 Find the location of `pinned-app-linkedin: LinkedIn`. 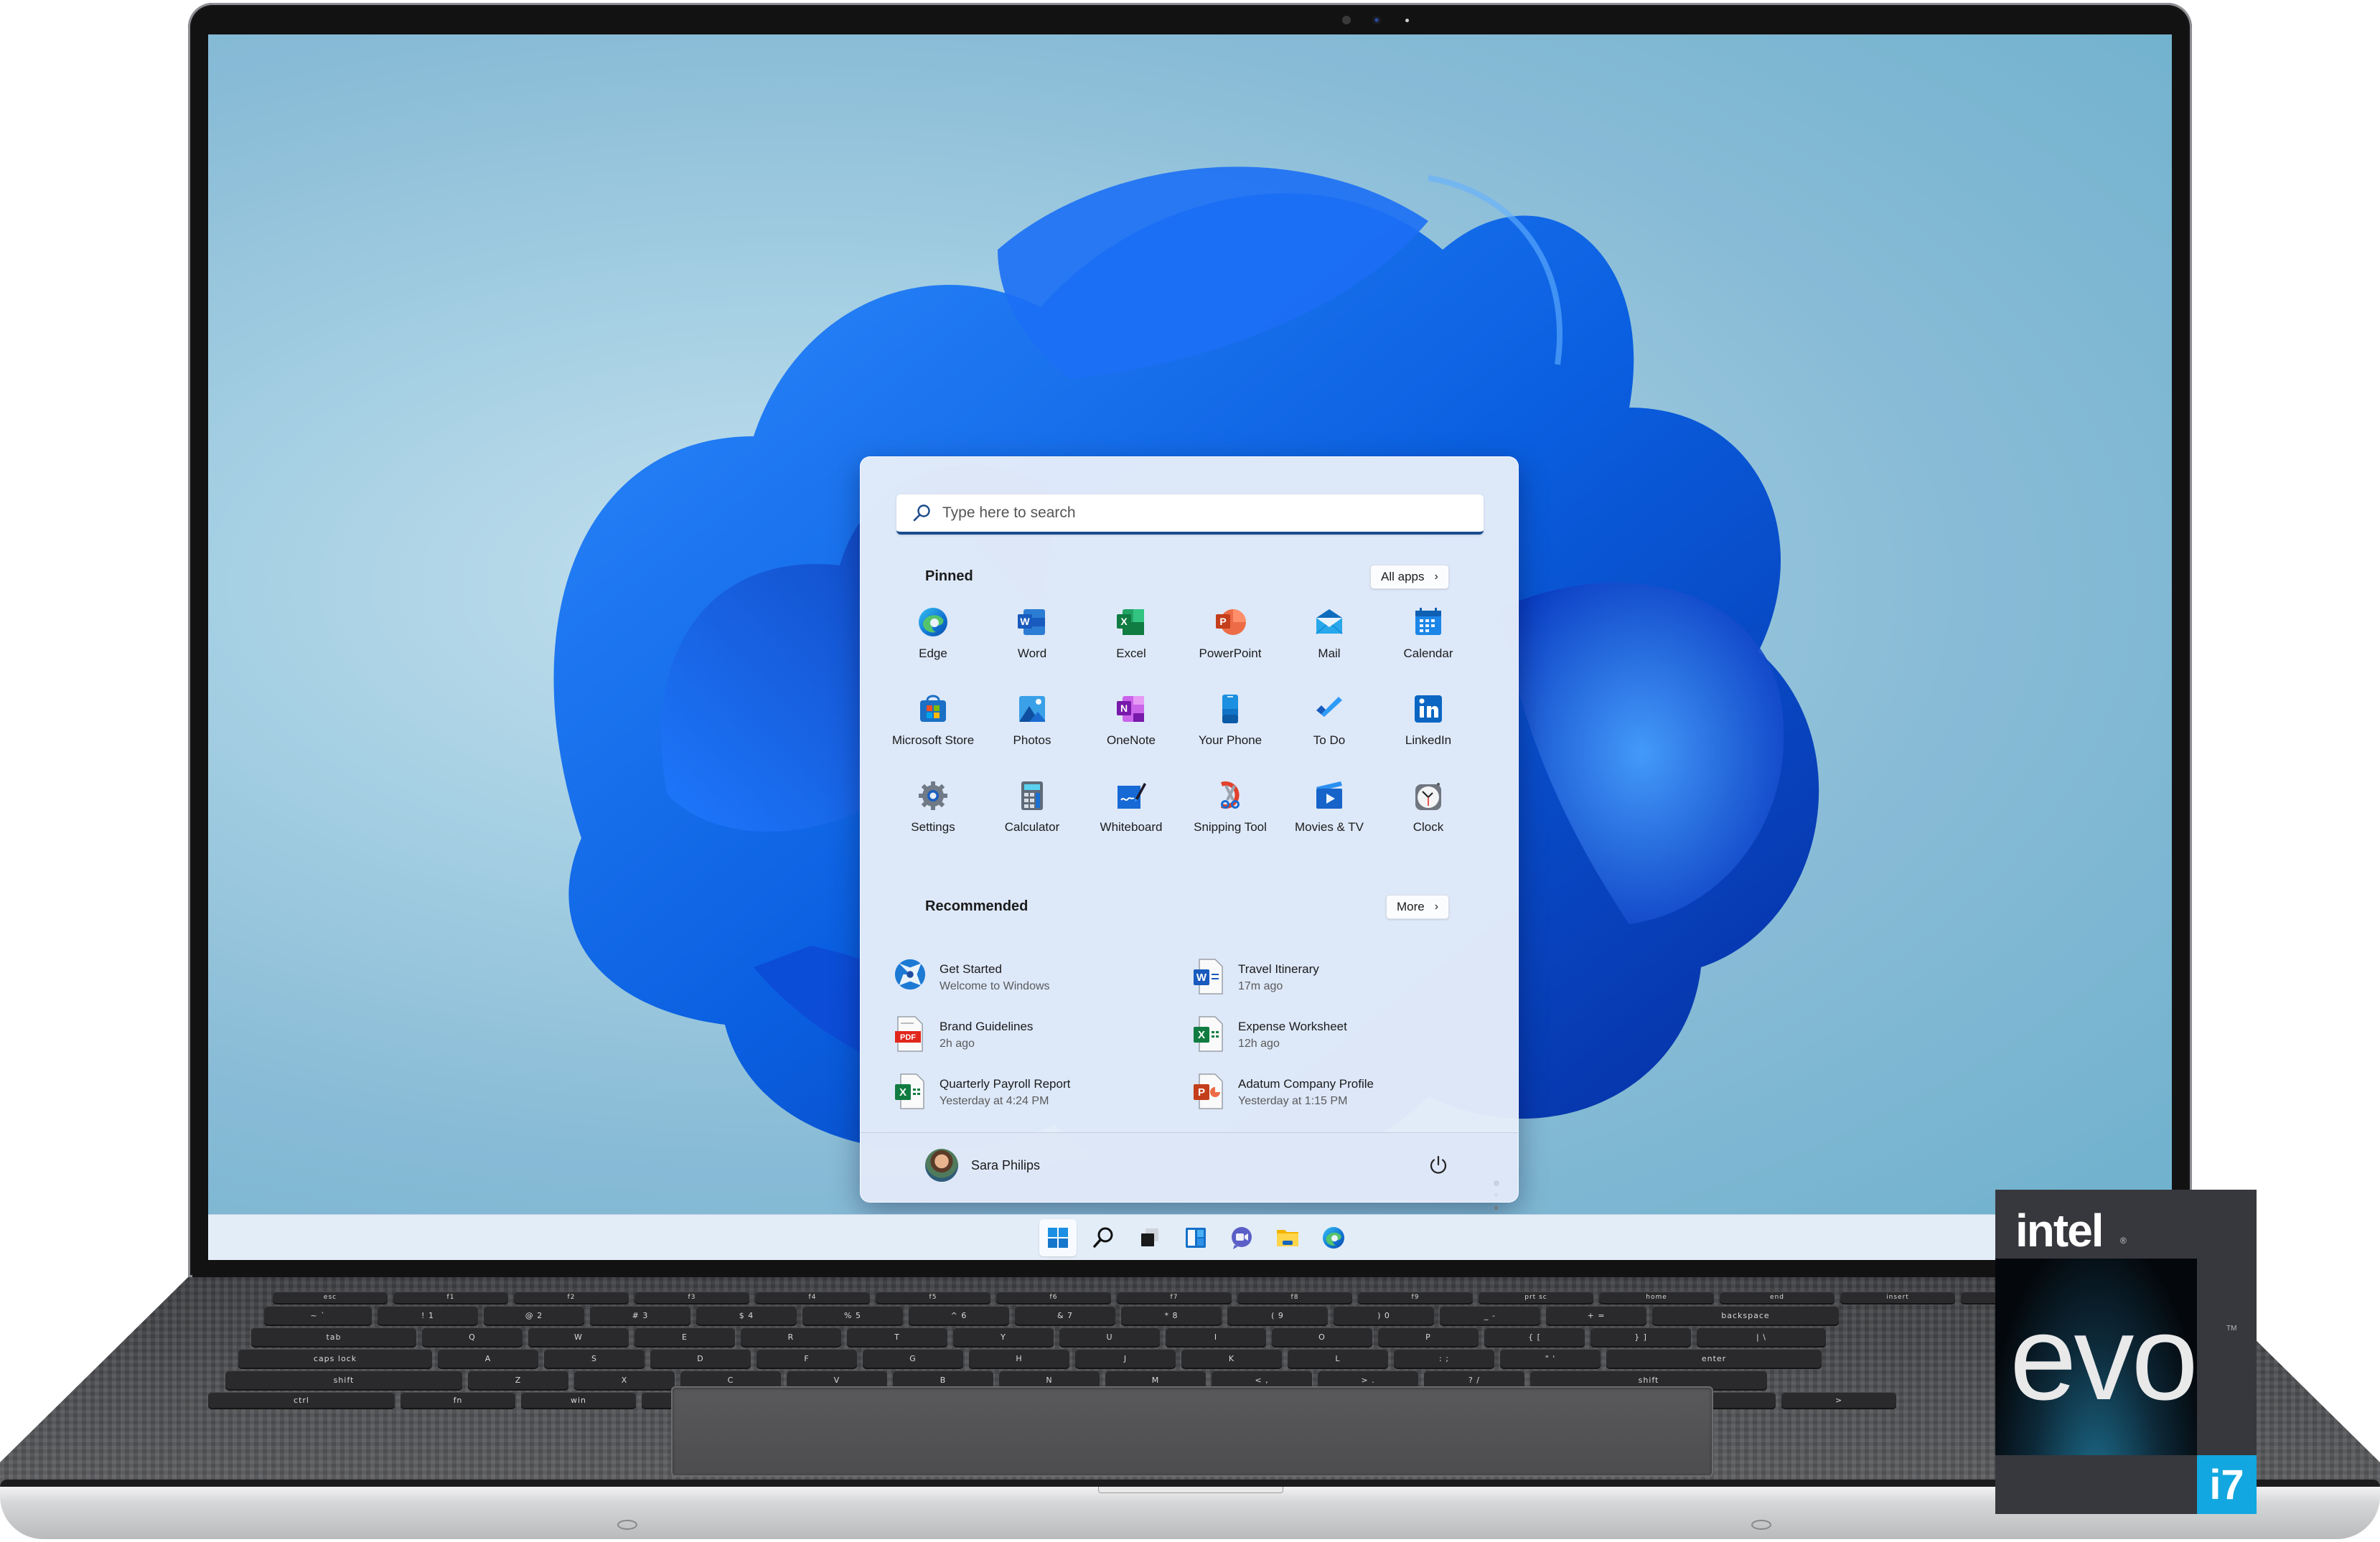

pinned-app-linkedin: LinkedIn is located at coordinates (1428, 730).